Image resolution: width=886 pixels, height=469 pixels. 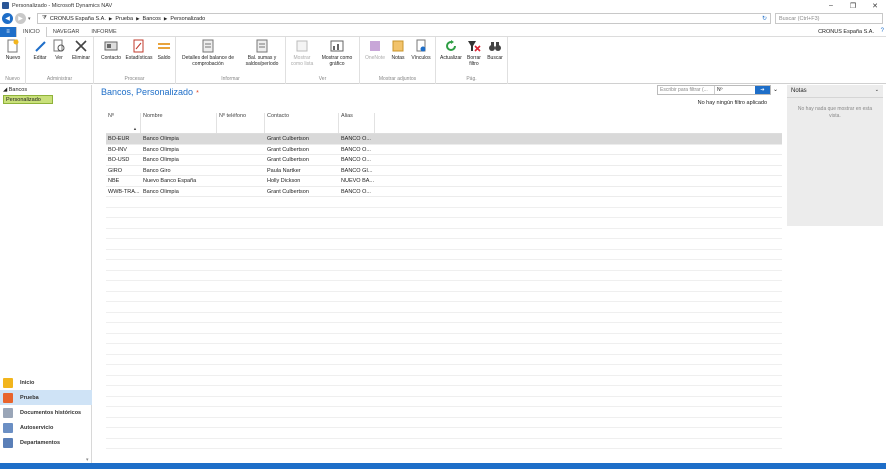 I want to click on table-cell: GIRO, so click(x=115, y=170).